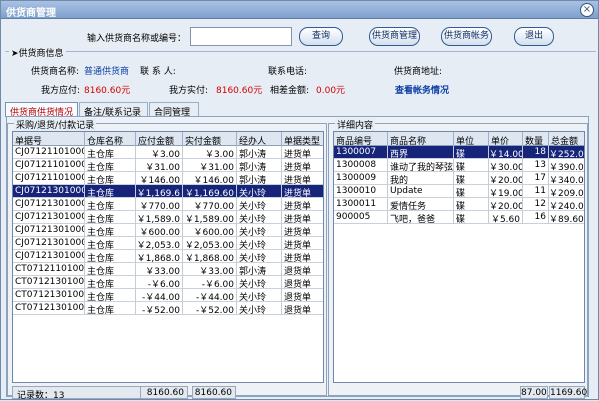  What do you see at coordinates (355, 124) in the screenshot?
I see `details-panel-title: 详细内容` at bounding box center [355, 124].